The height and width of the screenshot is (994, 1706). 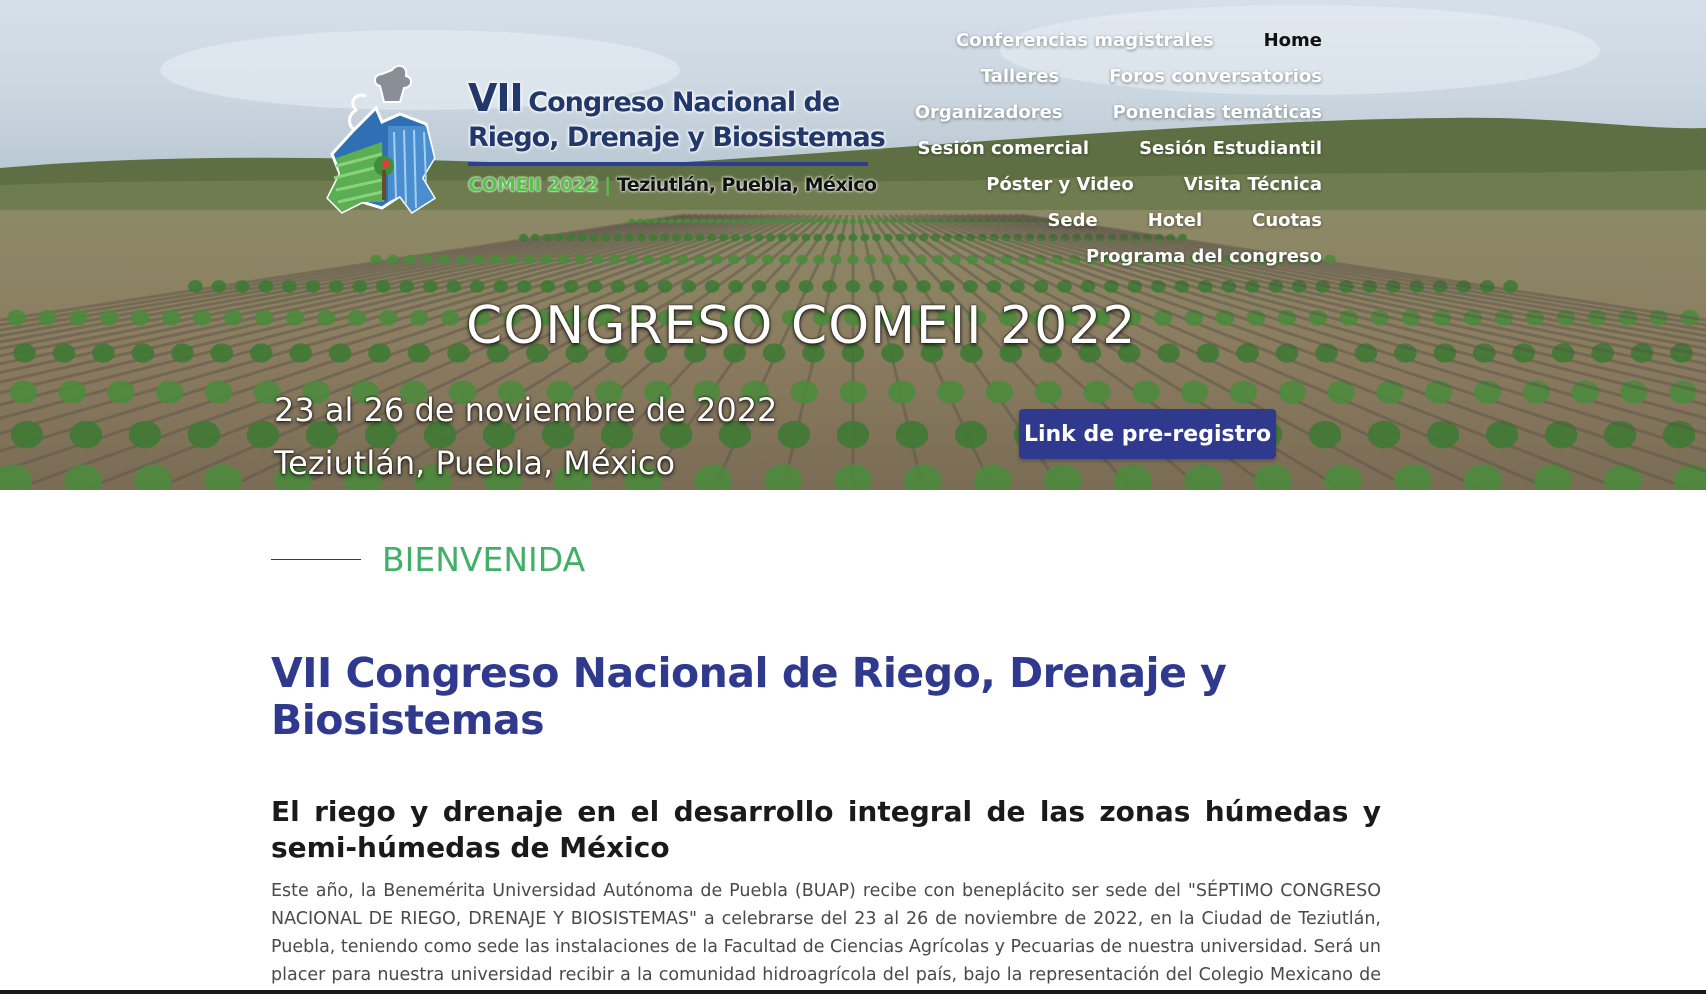 I want to click on hero-title: CONGRESO COMEII 2022, so click(x=801, y=326).